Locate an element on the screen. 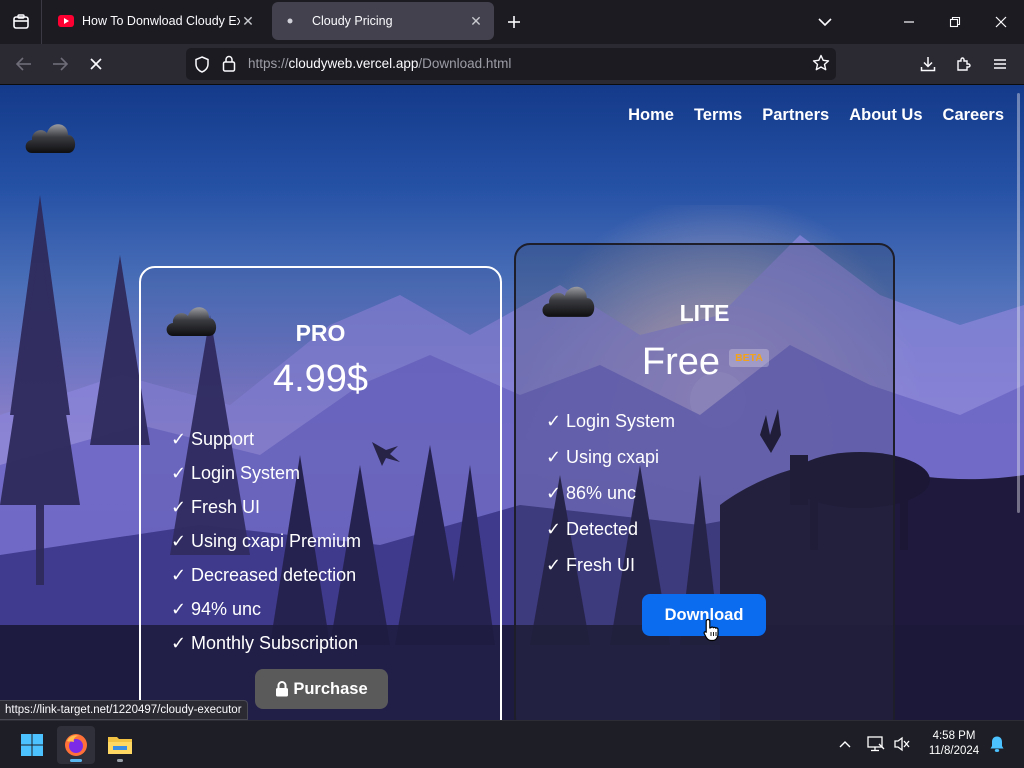  plus-icon is located at coordinates (514, 22).